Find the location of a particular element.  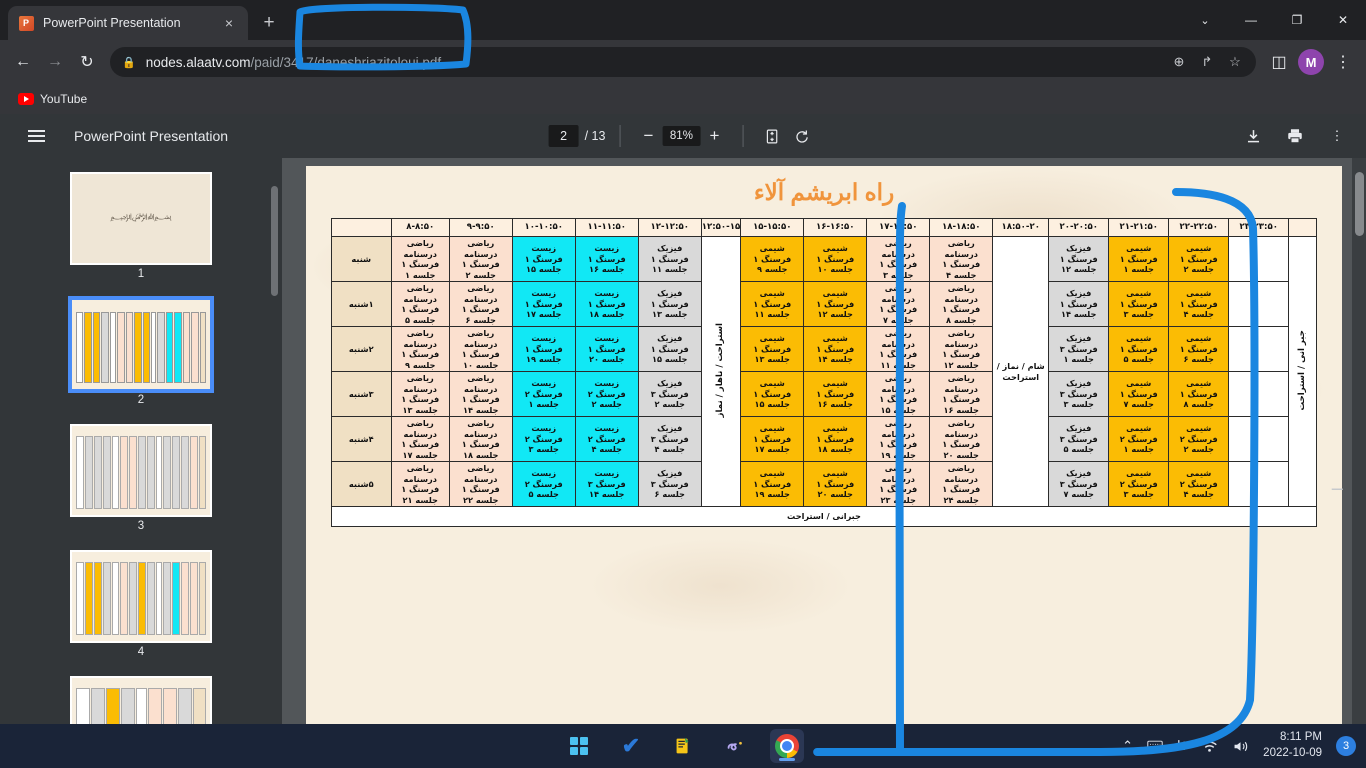

time-header: ۱۱-۱۱:۵۰ is located at coordinates (606, 227).